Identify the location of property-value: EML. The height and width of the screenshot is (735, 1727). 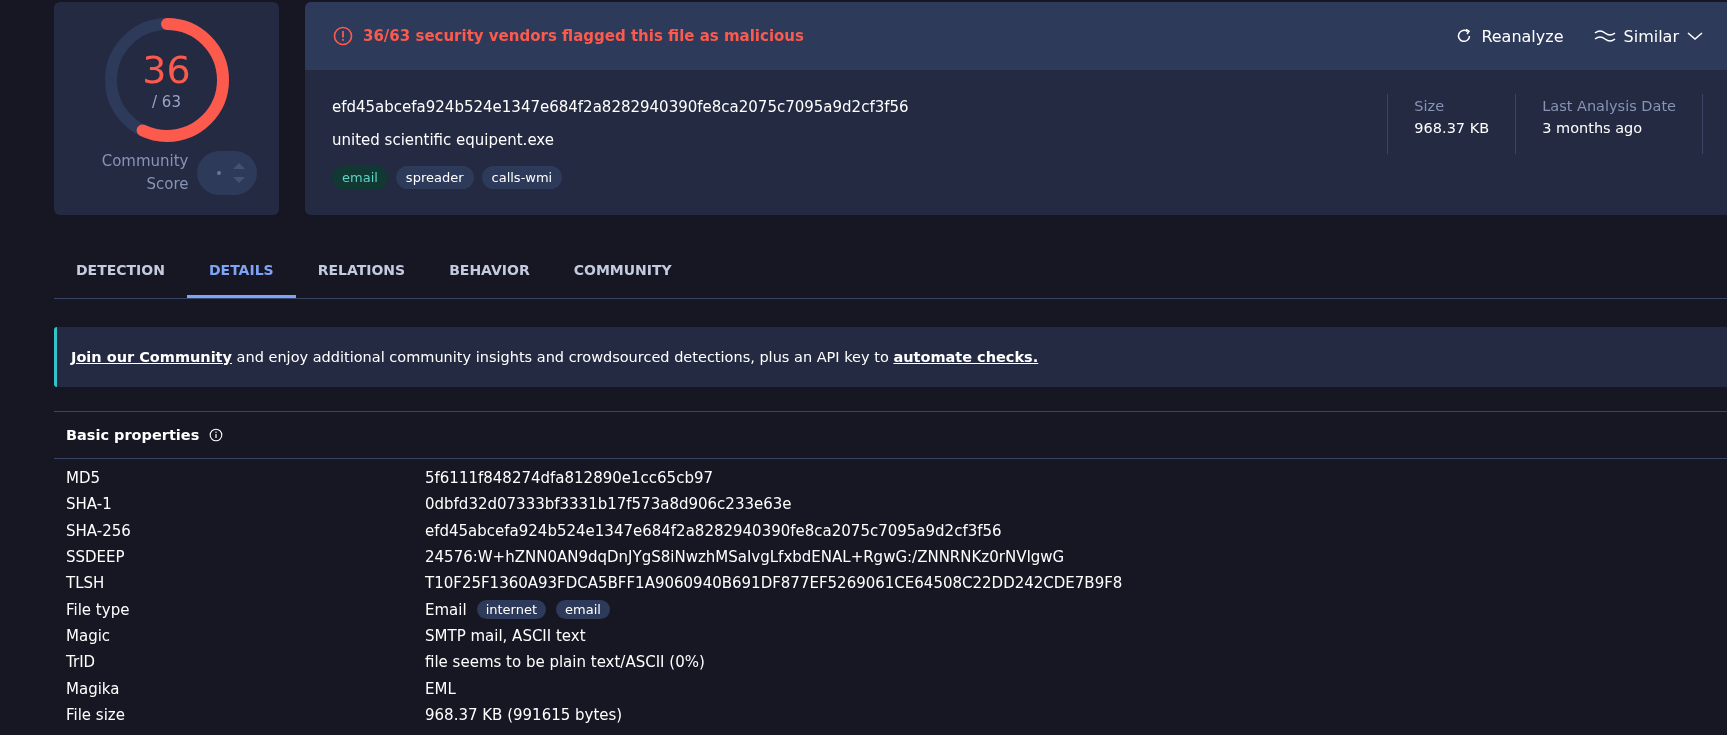
(440, 688).